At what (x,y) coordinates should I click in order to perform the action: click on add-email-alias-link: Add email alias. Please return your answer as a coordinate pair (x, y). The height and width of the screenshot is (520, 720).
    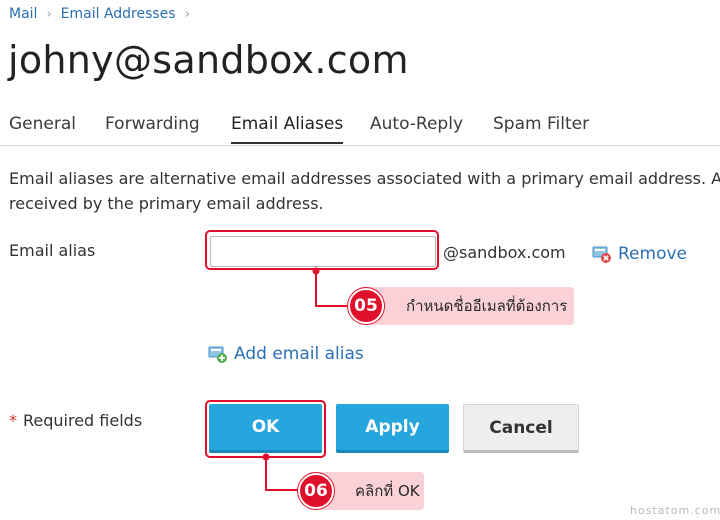
    Looking at the image, I should click on (286, 354).